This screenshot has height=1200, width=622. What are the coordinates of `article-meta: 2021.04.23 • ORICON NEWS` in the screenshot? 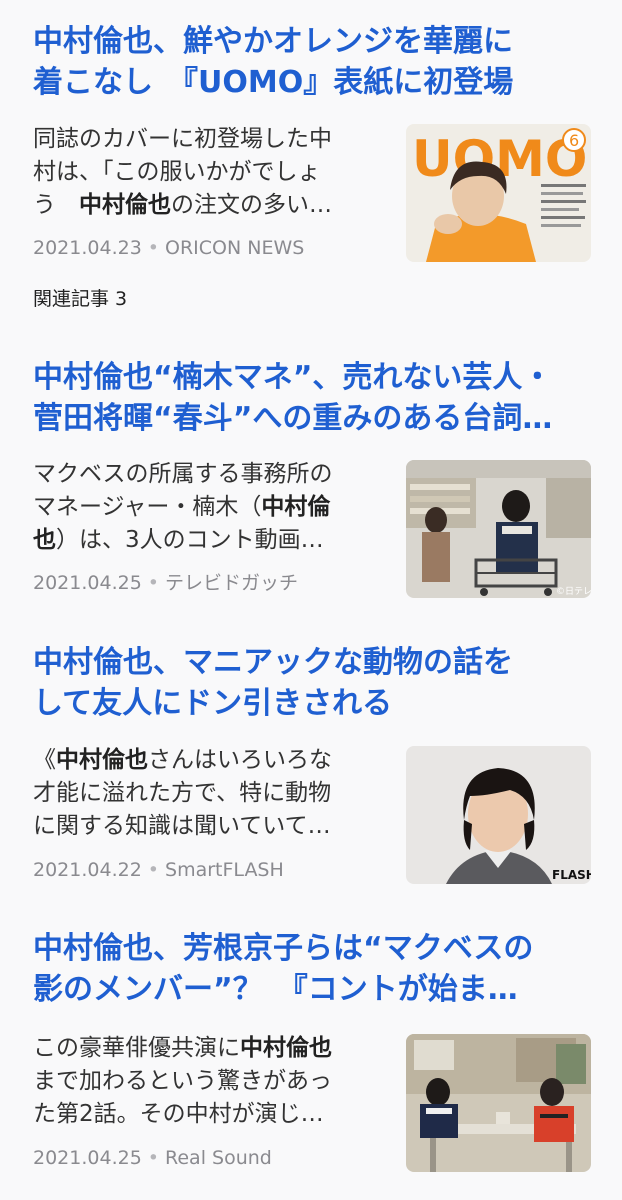 It's located at (213, 248).